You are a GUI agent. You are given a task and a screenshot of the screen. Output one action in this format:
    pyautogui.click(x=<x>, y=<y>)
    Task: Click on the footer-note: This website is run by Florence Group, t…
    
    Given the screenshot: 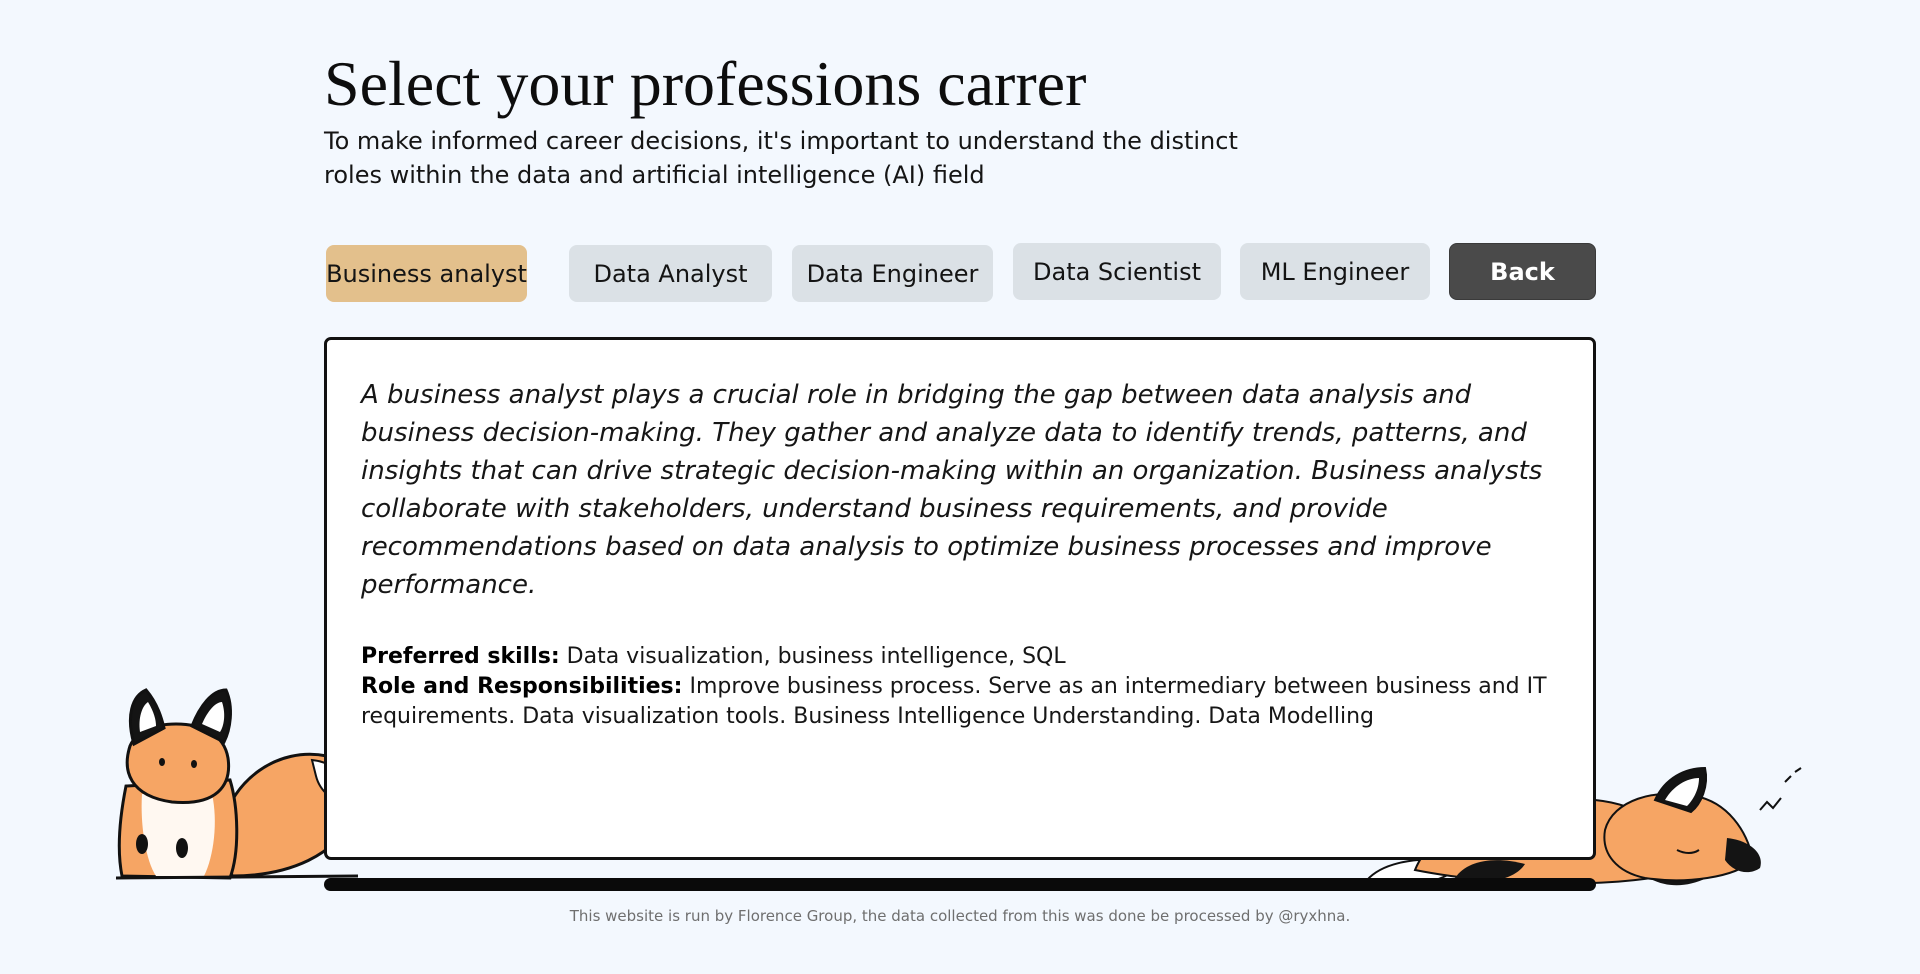 What is the action you would take?
    pyautogui.click(x=960, y=916)
    